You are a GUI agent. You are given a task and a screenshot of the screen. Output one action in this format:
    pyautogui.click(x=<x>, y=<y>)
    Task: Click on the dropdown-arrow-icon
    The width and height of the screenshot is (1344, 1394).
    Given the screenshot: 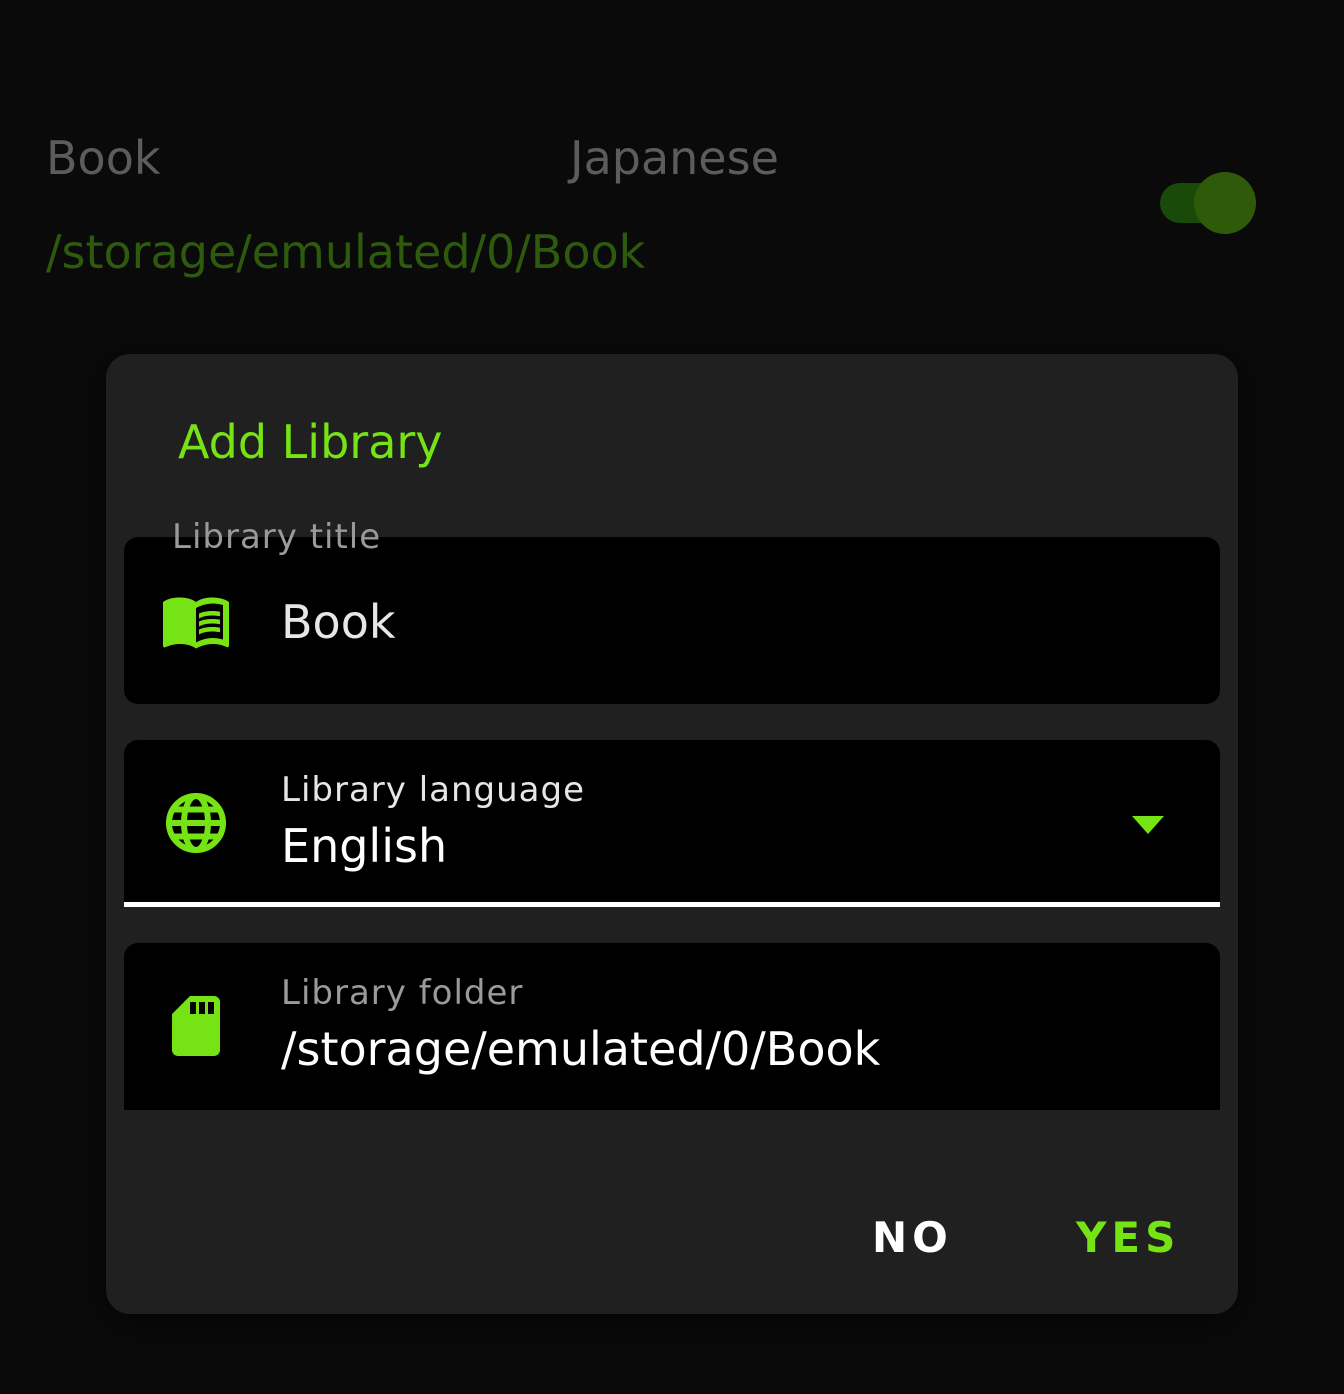 What is the action you would take?
    pyautogui.click(x=1148, y=825)
    